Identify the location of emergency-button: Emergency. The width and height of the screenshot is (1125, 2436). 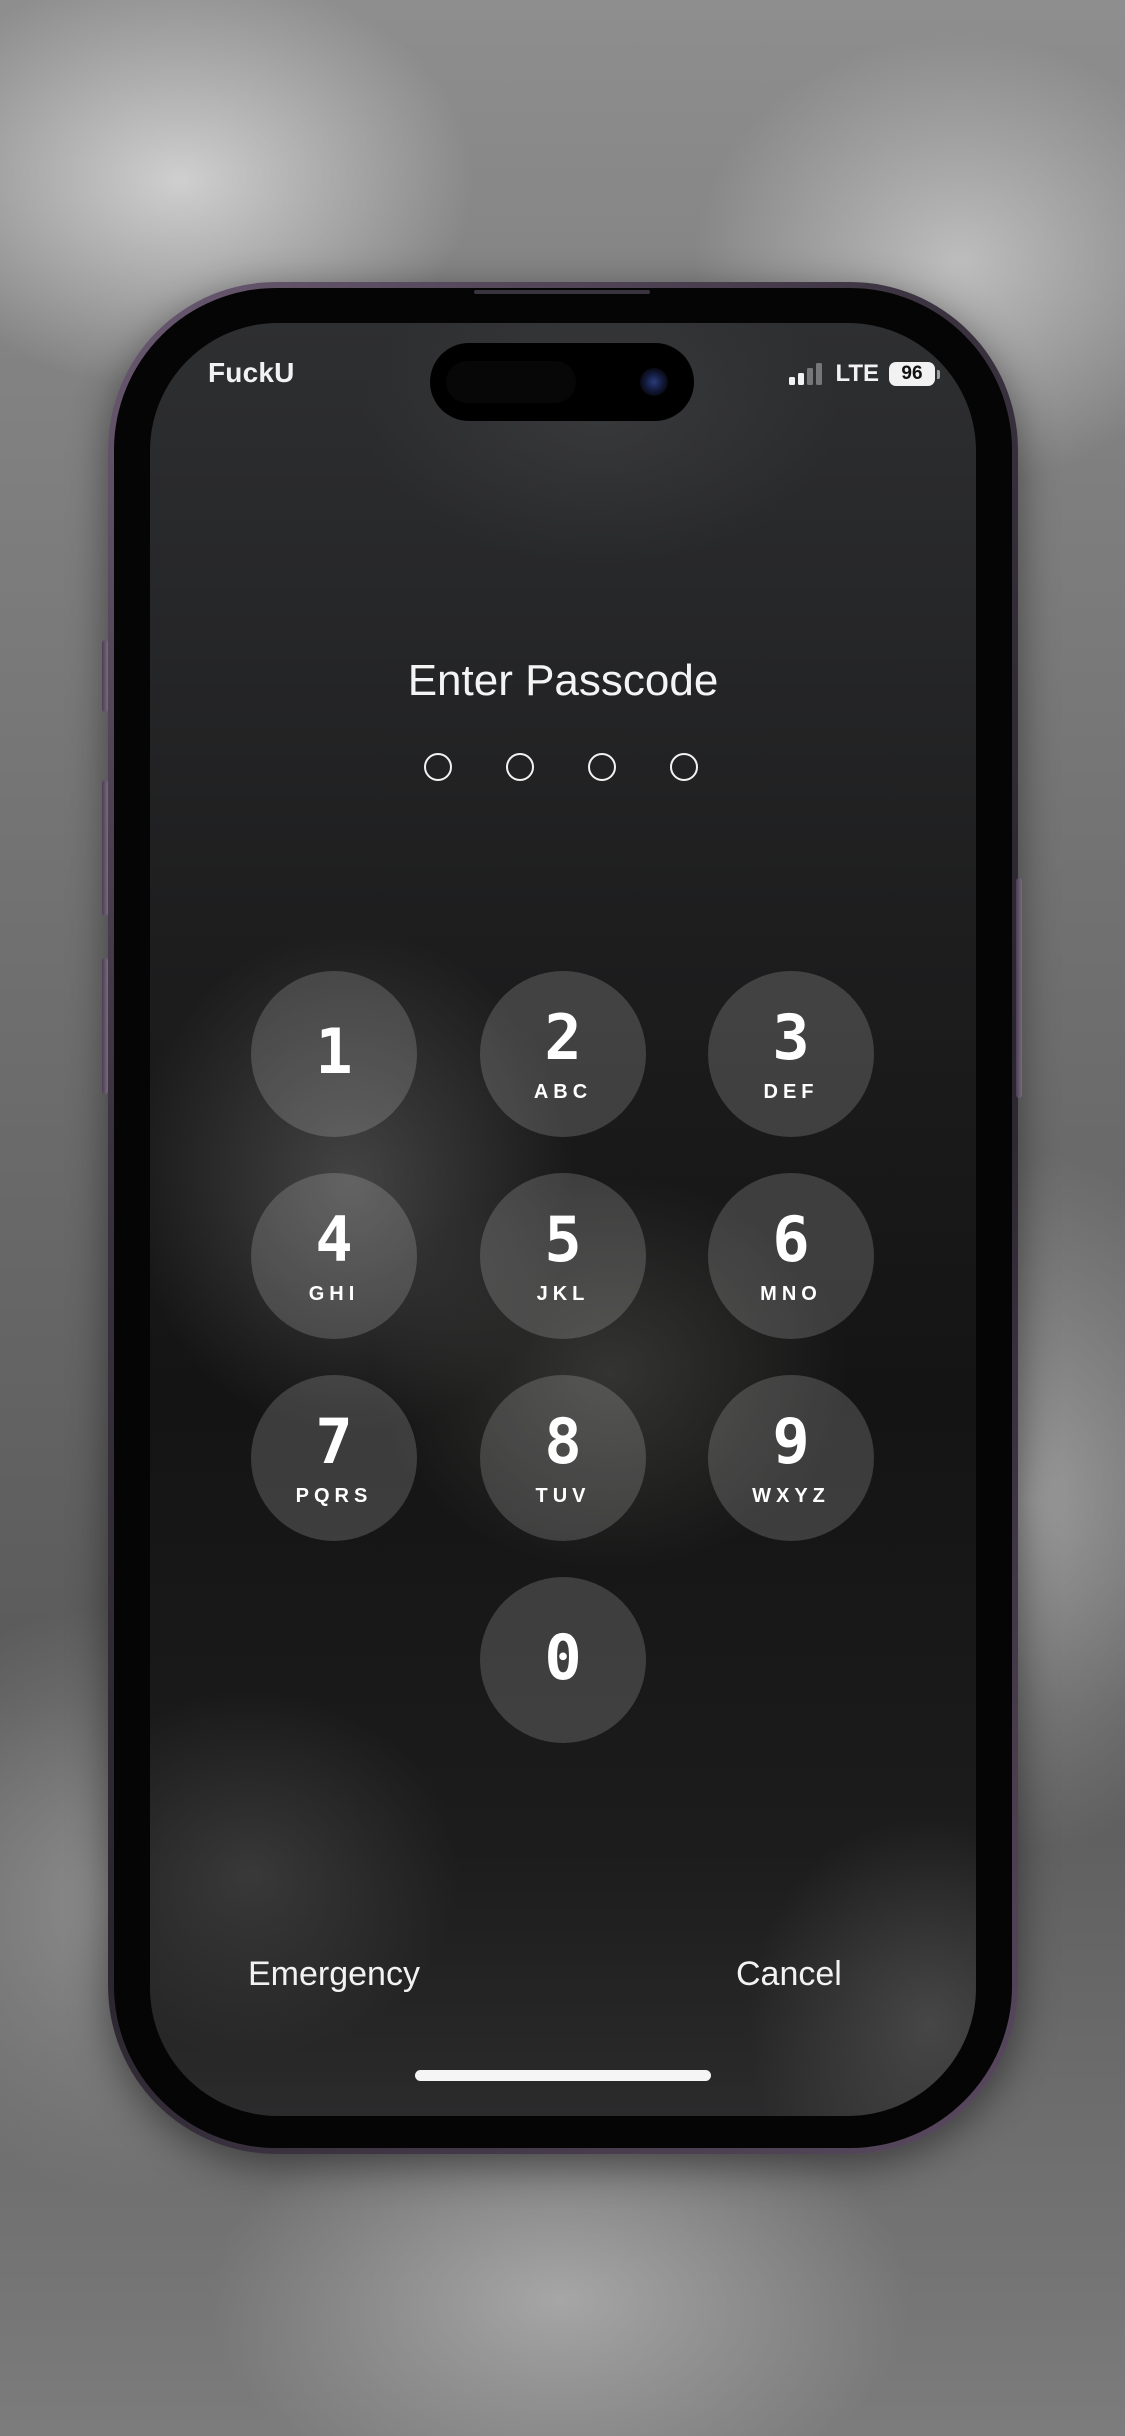
(334, 1974).